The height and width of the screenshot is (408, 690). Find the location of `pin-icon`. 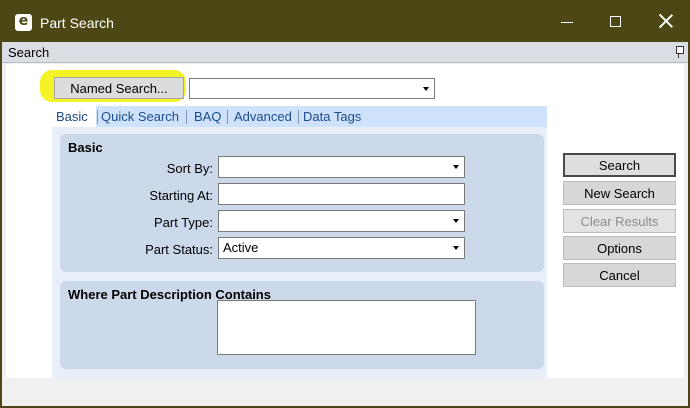

pin-icon is located at coordinates (679, 52).